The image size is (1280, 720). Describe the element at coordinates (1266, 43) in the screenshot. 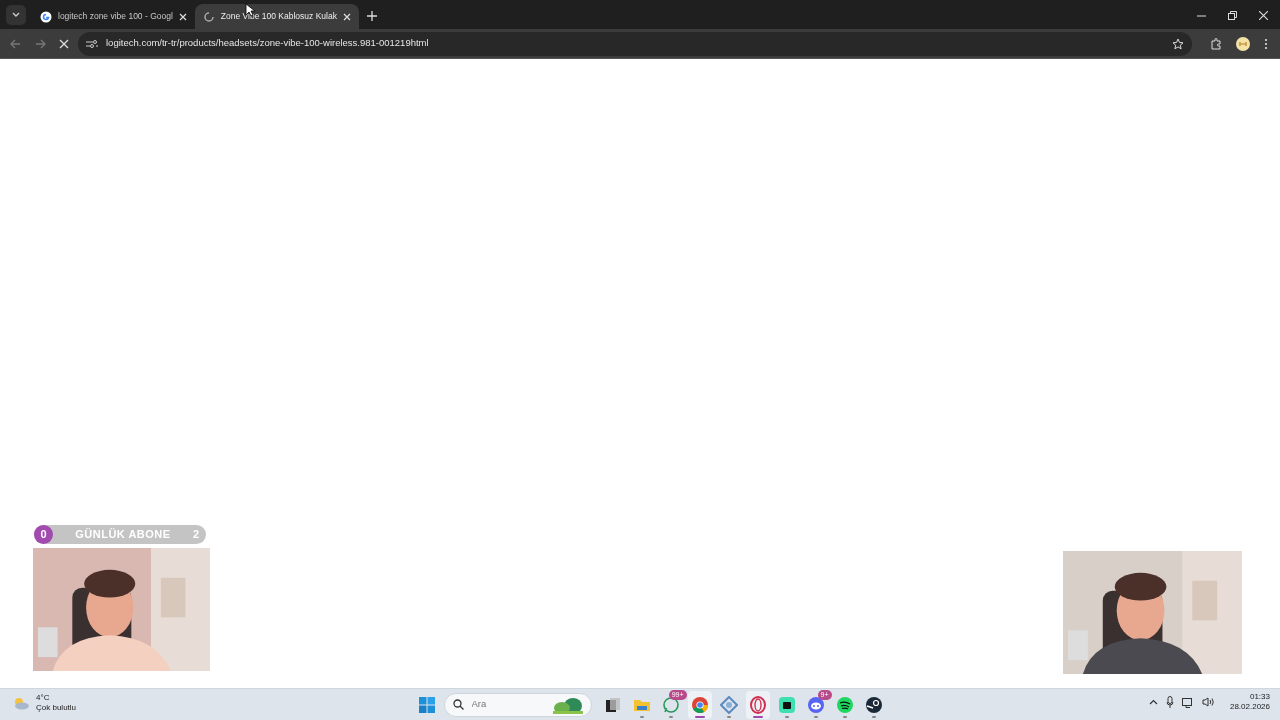

I see `menu-icon` at that location.